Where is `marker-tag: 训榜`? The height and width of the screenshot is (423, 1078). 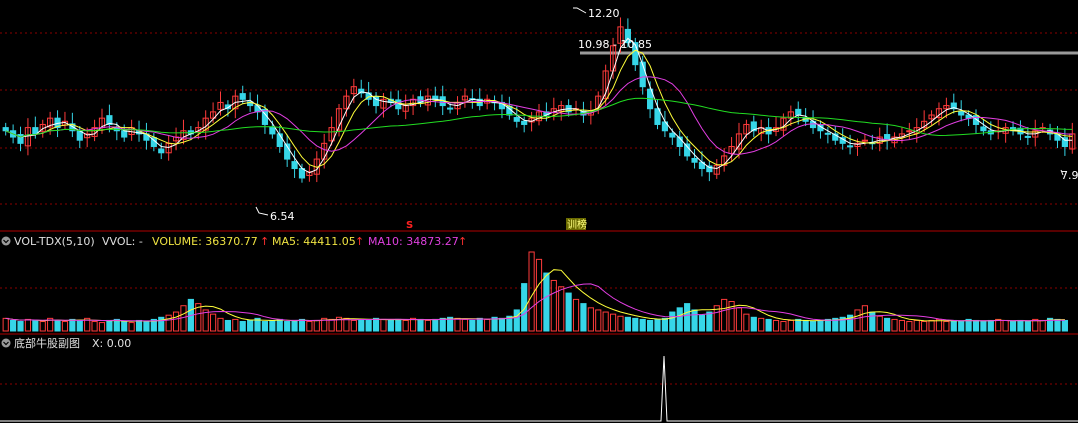
marker-tag: 训榜 is located at coordinates (577, 224).